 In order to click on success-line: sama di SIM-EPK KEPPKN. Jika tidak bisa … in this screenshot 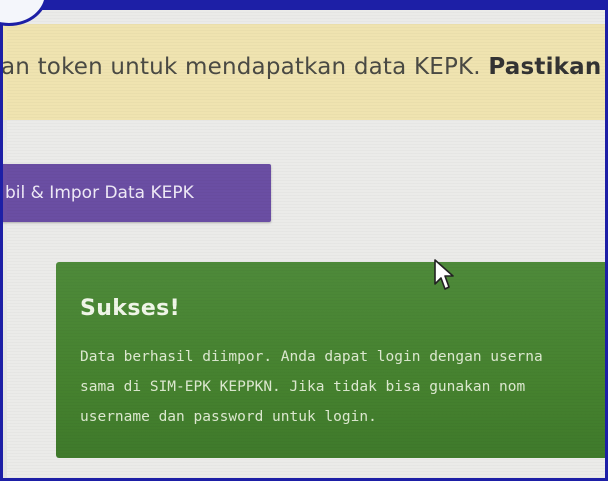, I will do `click(303, 387)`.